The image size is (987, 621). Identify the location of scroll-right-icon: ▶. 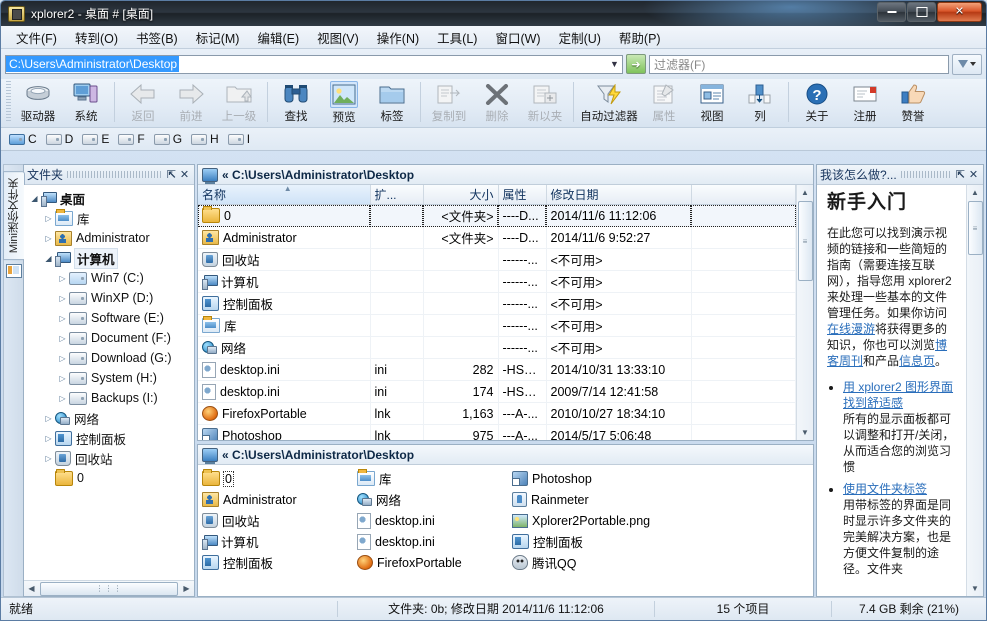
(186, 588).